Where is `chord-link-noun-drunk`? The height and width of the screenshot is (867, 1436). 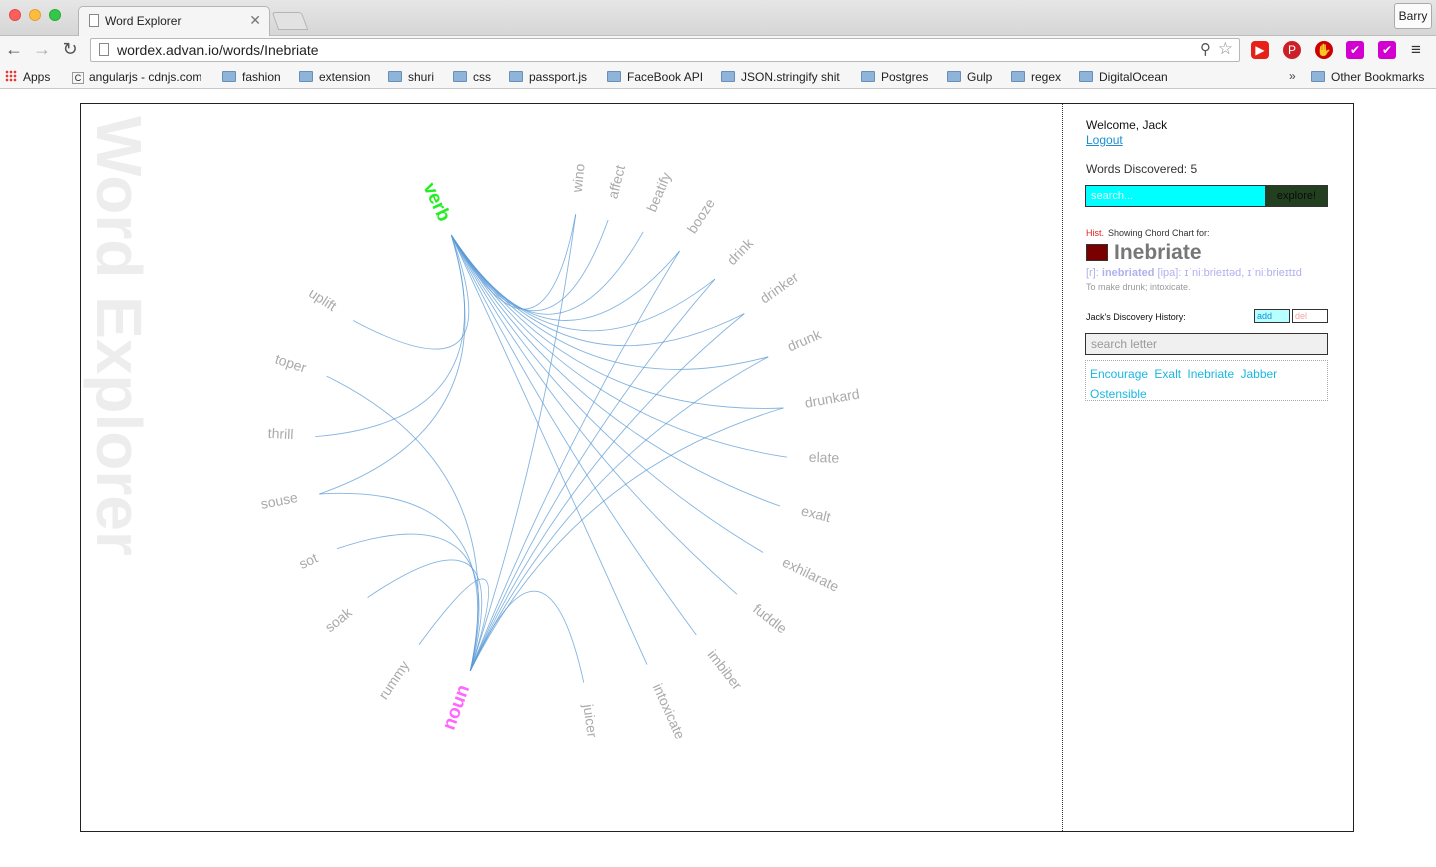 chord-link-noun-drunk is located at coordinates (619, 513).